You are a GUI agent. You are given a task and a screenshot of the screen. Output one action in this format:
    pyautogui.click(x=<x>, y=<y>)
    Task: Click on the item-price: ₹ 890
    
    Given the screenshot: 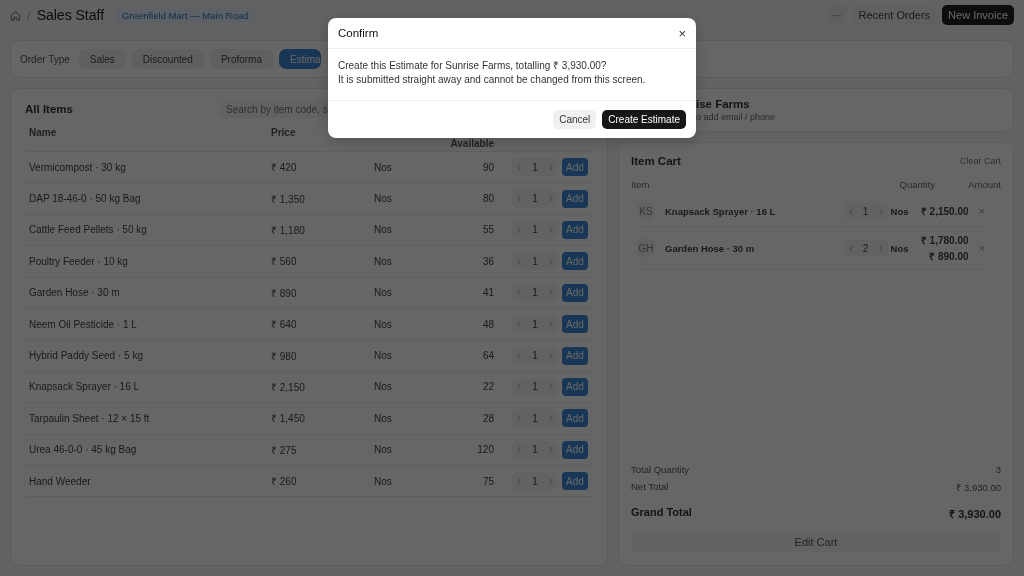 What is the action you would take?
    pyautogui.click(x=284, y=293)
    